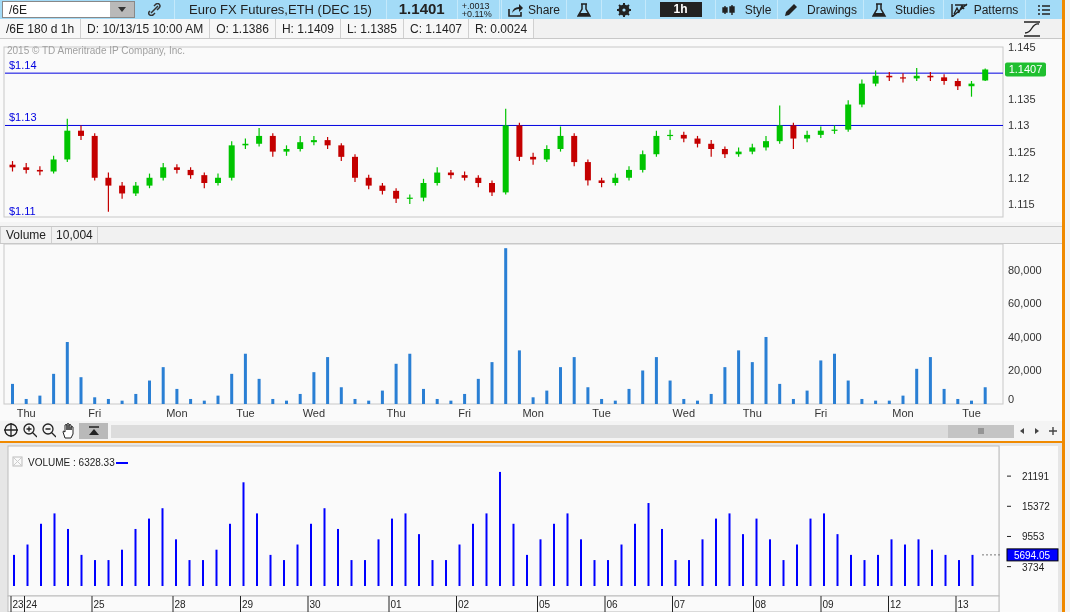  Describe the element at coordinates (23, 117) in the screenshot. I see `level-label: $1.13` at that location.